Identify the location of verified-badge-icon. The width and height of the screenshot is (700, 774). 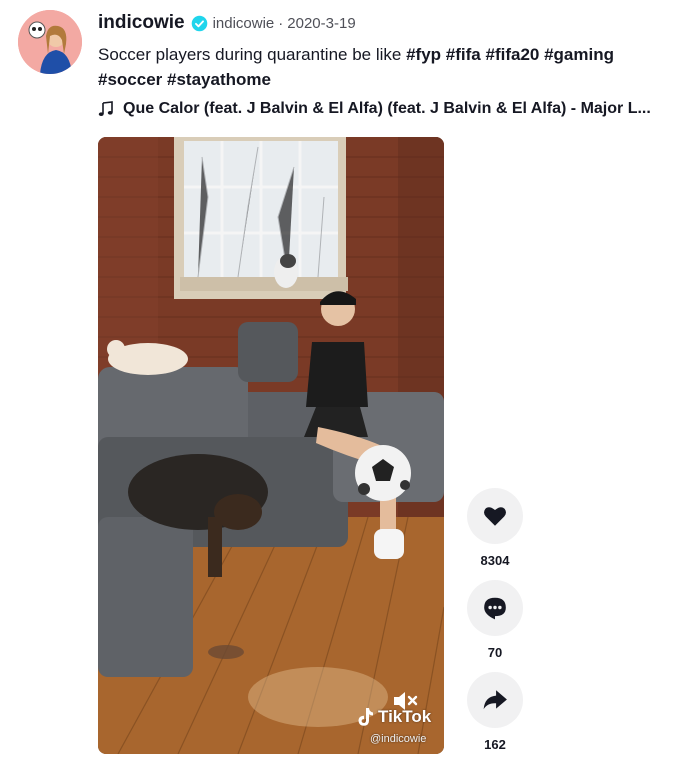
(199, 23).